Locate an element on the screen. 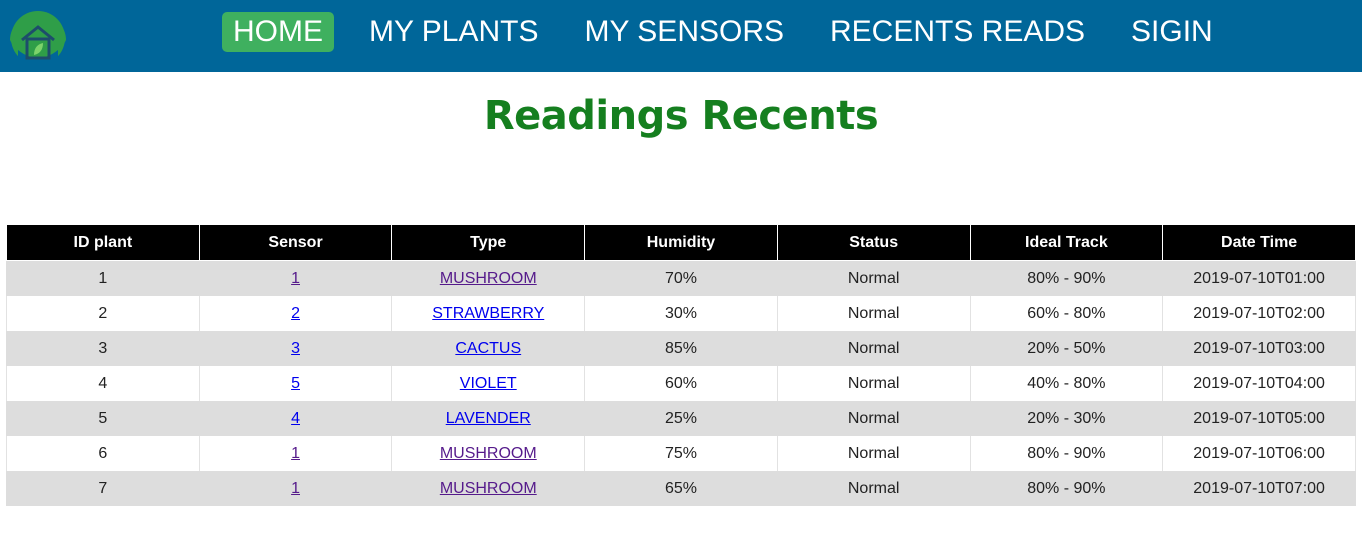 The width and height of the screenshot is (1362, 544). sensor-cell: 3 is located at coordinates (295, 348).